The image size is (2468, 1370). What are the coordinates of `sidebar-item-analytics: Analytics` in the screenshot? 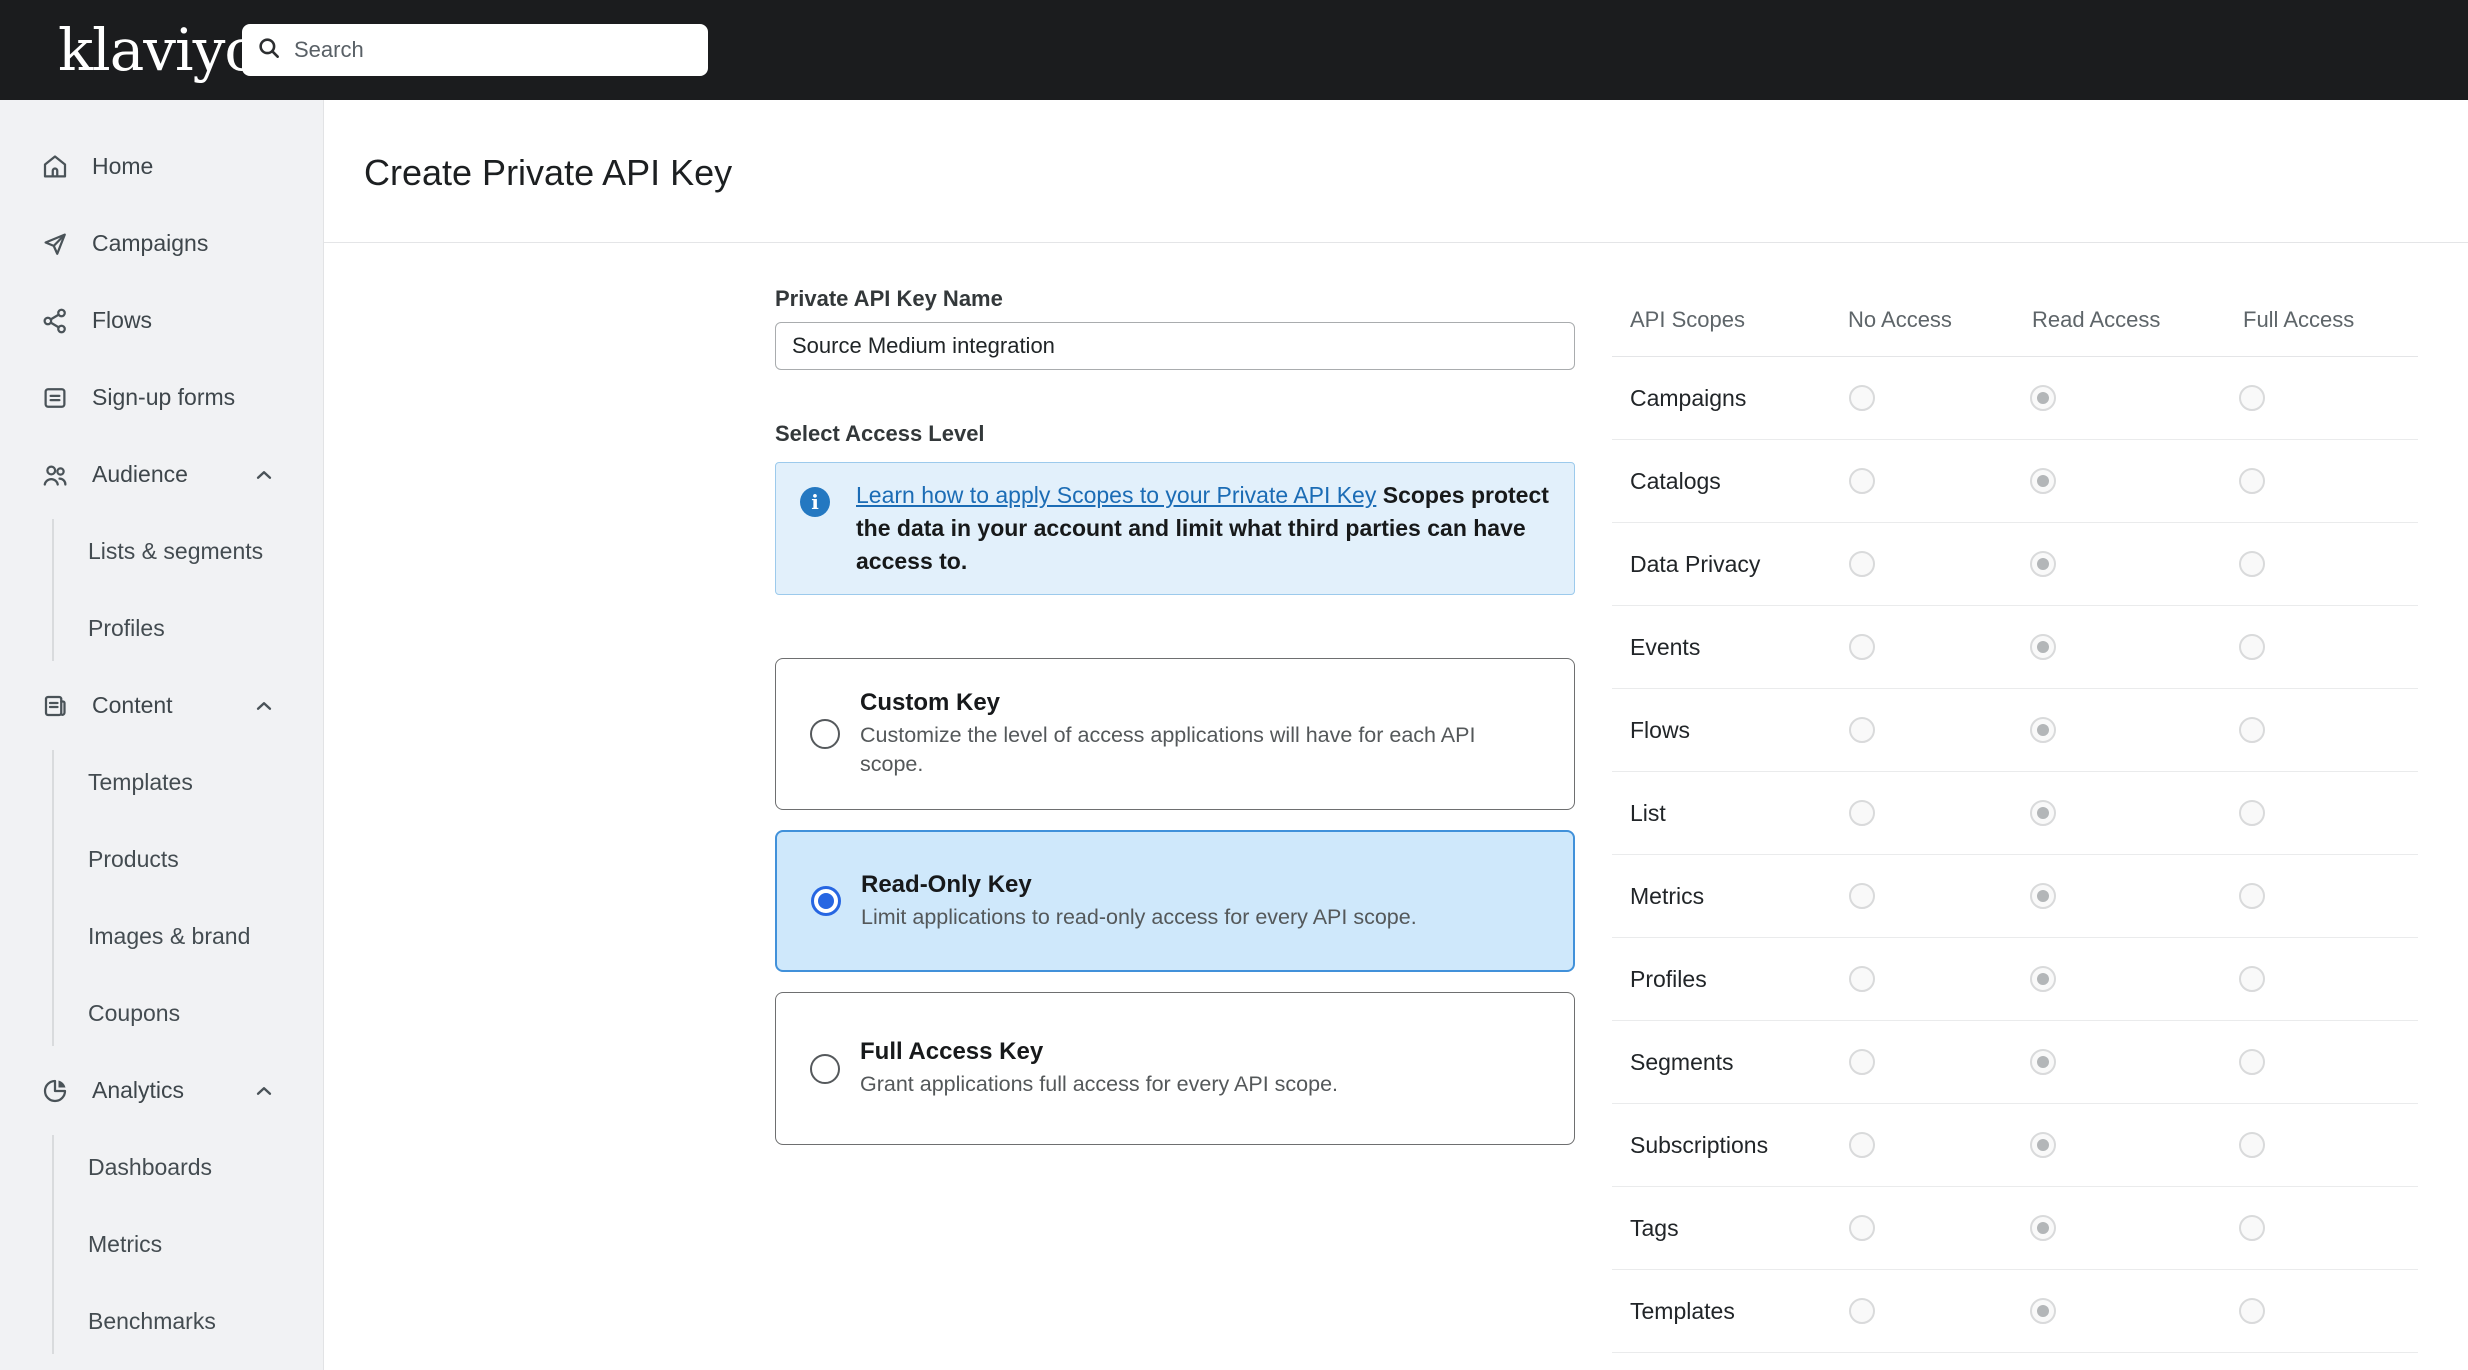 It's located at (161, 1090).